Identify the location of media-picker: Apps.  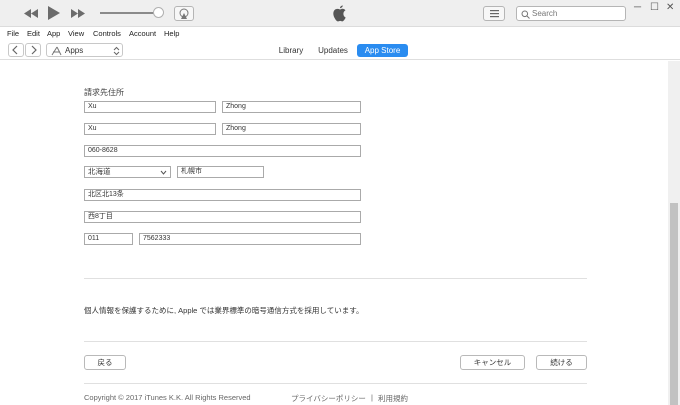
(84, 50).